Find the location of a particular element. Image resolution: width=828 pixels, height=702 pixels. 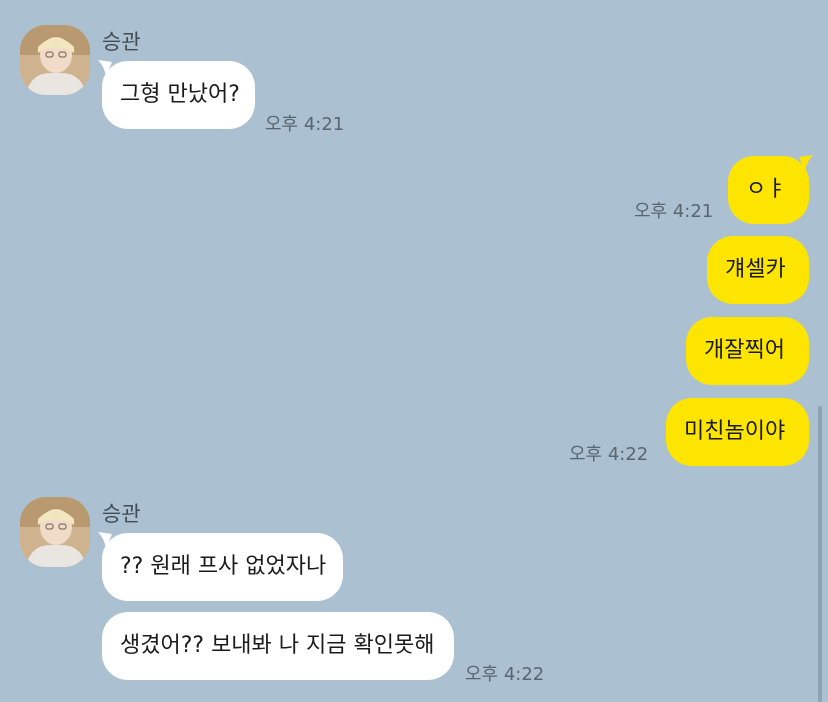

message-bubble: ?? 원래 프사 없었자나 is located at coordinates (222, 567).